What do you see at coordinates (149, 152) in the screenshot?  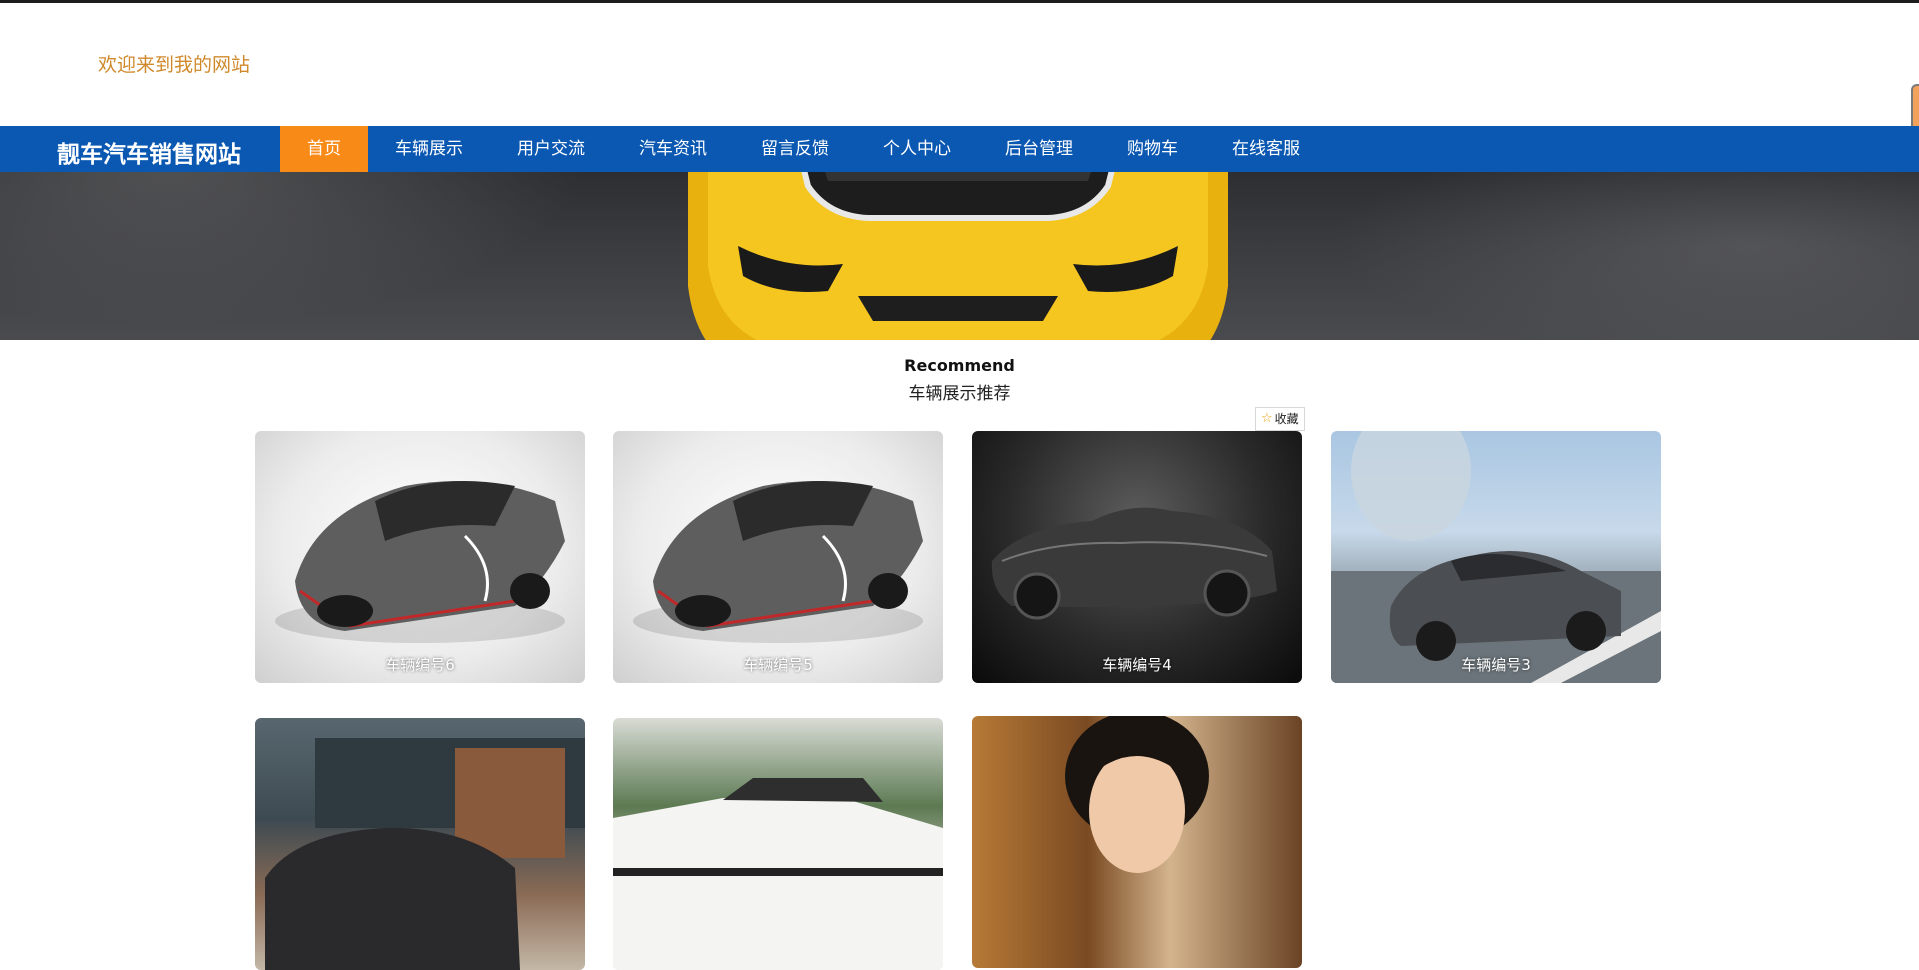 I see `site-logo: 靓车汽车销售网站` at bounding box center [149, 152].